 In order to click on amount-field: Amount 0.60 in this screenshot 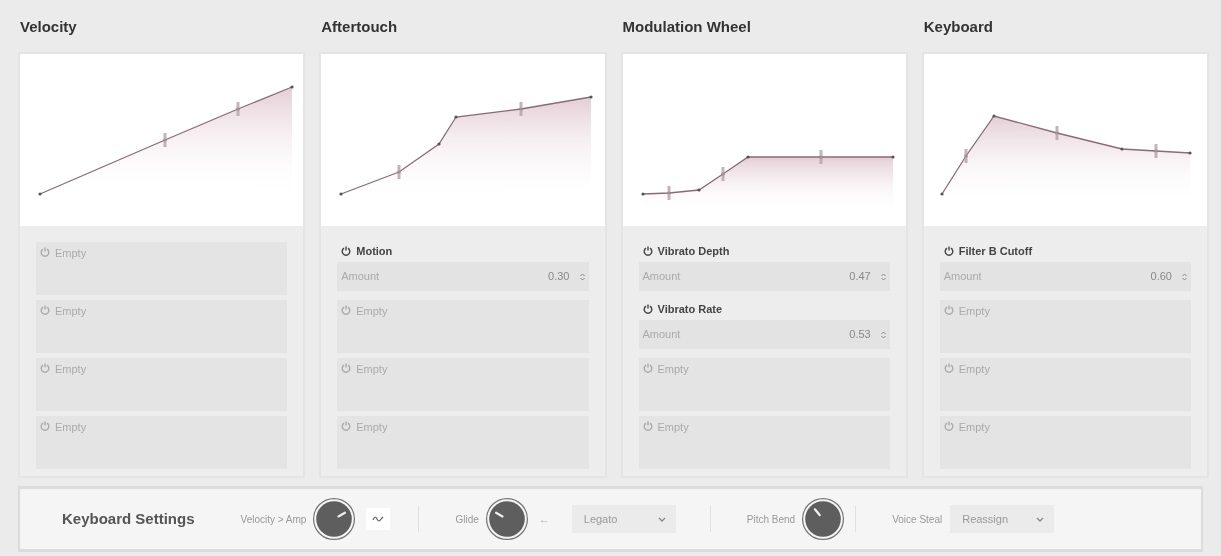, I will do `click(1065, 276)`.